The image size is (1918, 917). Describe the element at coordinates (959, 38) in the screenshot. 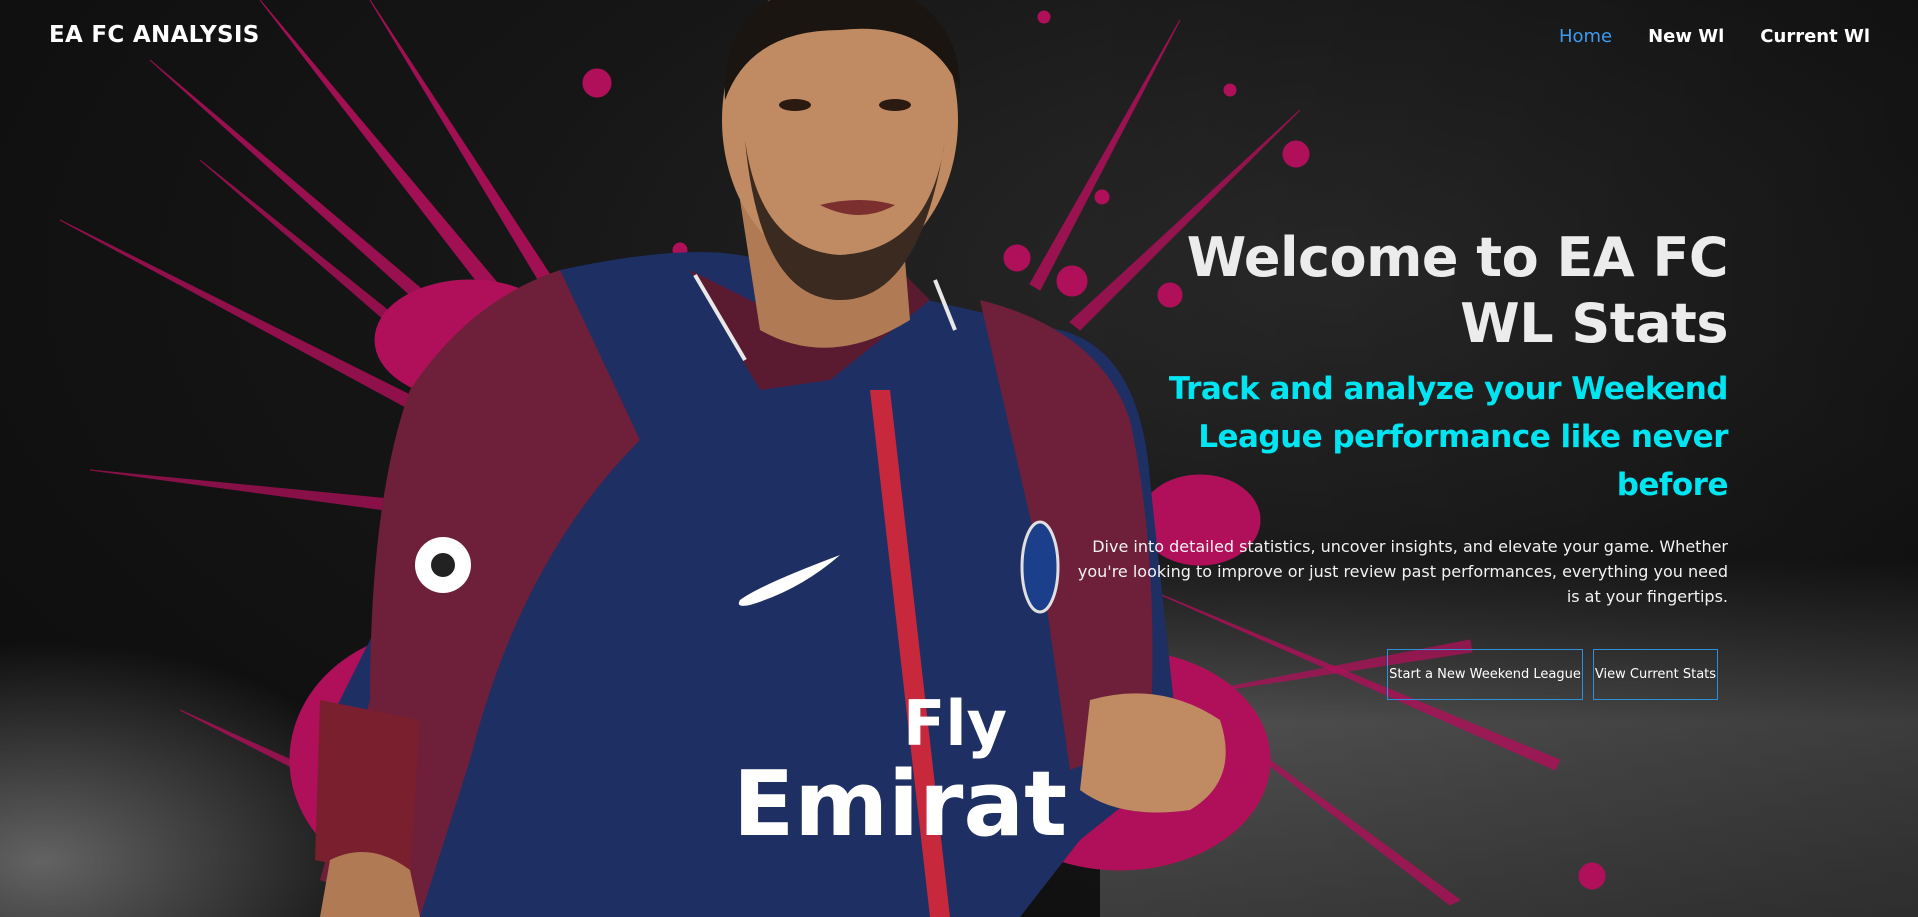

I see `top-navbar: EA FC ANALYSIS Home New Wl Current Wl` at that location.